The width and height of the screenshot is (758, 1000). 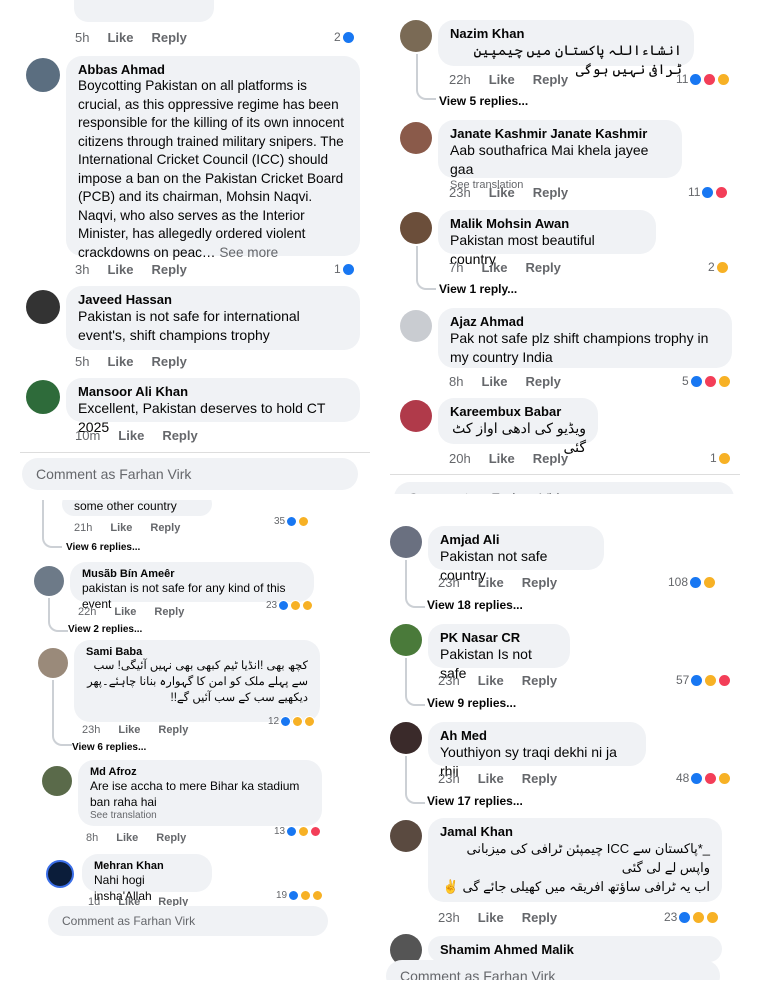 I want to click on reaction-count: 35, so click(x=292, y=521).